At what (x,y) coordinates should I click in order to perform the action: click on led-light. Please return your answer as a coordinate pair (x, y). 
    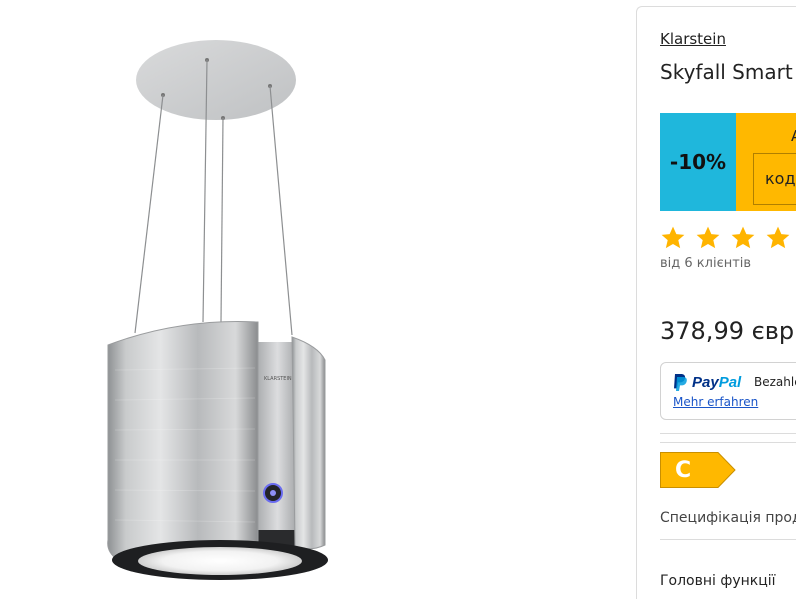
    Looking at the image, I should click on (220, 561).